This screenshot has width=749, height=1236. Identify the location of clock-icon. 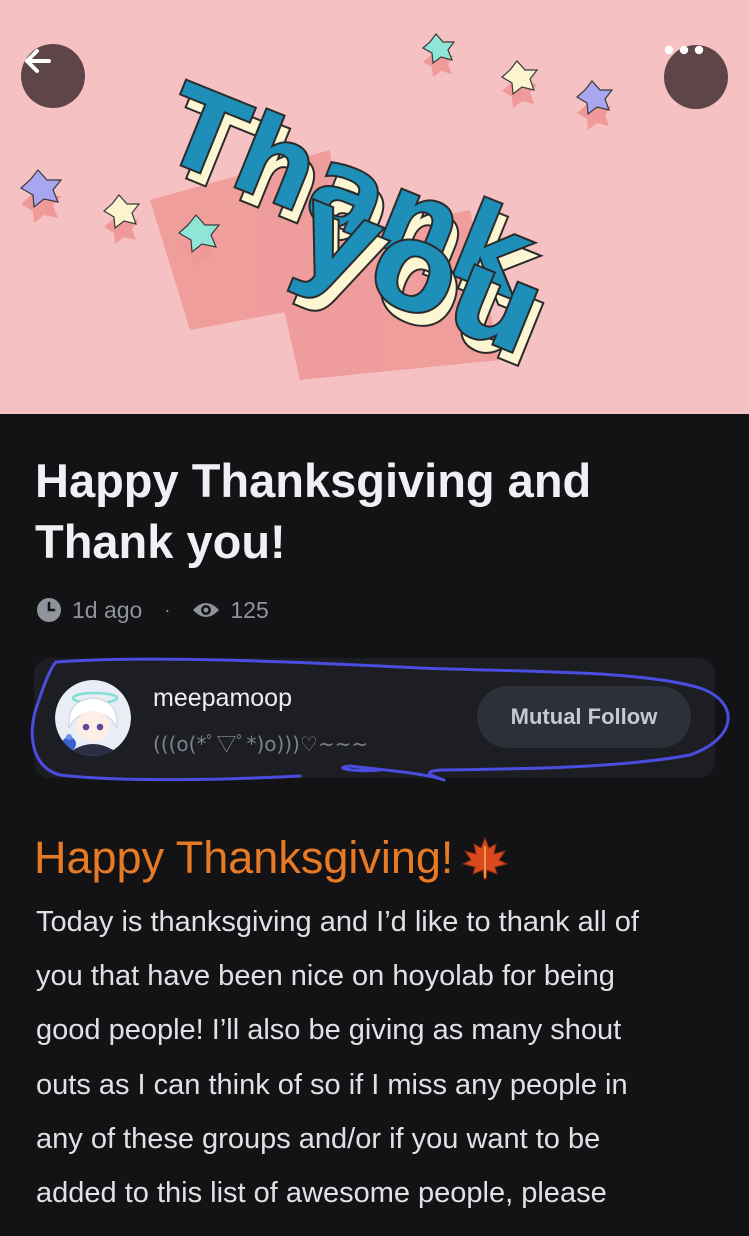
(49, 610).